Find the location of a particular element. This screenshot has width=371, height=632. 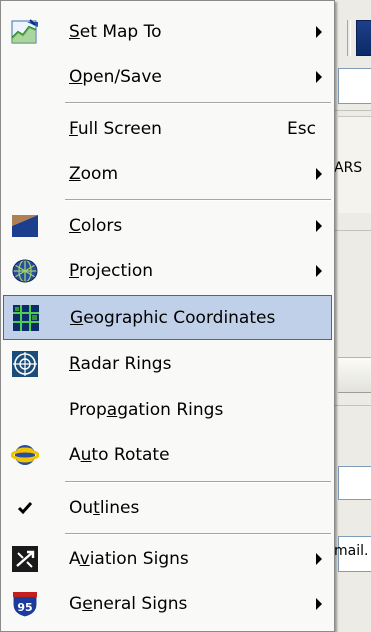

menu-item-label: Full Screen is located at coordinates (115, 128).